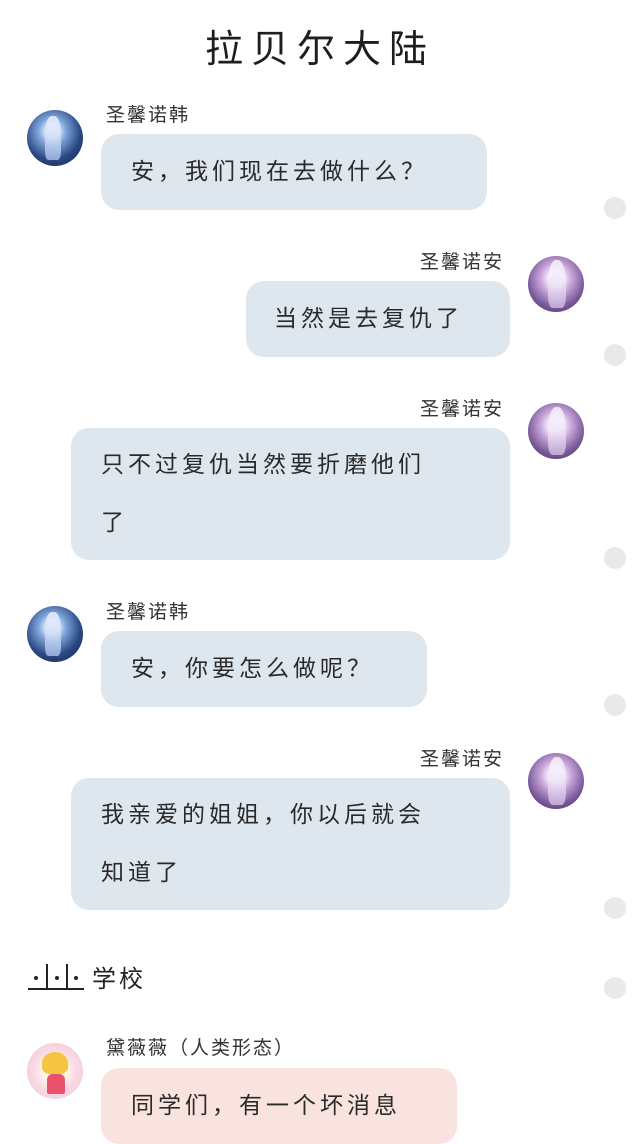 The height and width of the screenshot is (1144, 640). I want to click on scene-divider: 学校, so click(87, 976).